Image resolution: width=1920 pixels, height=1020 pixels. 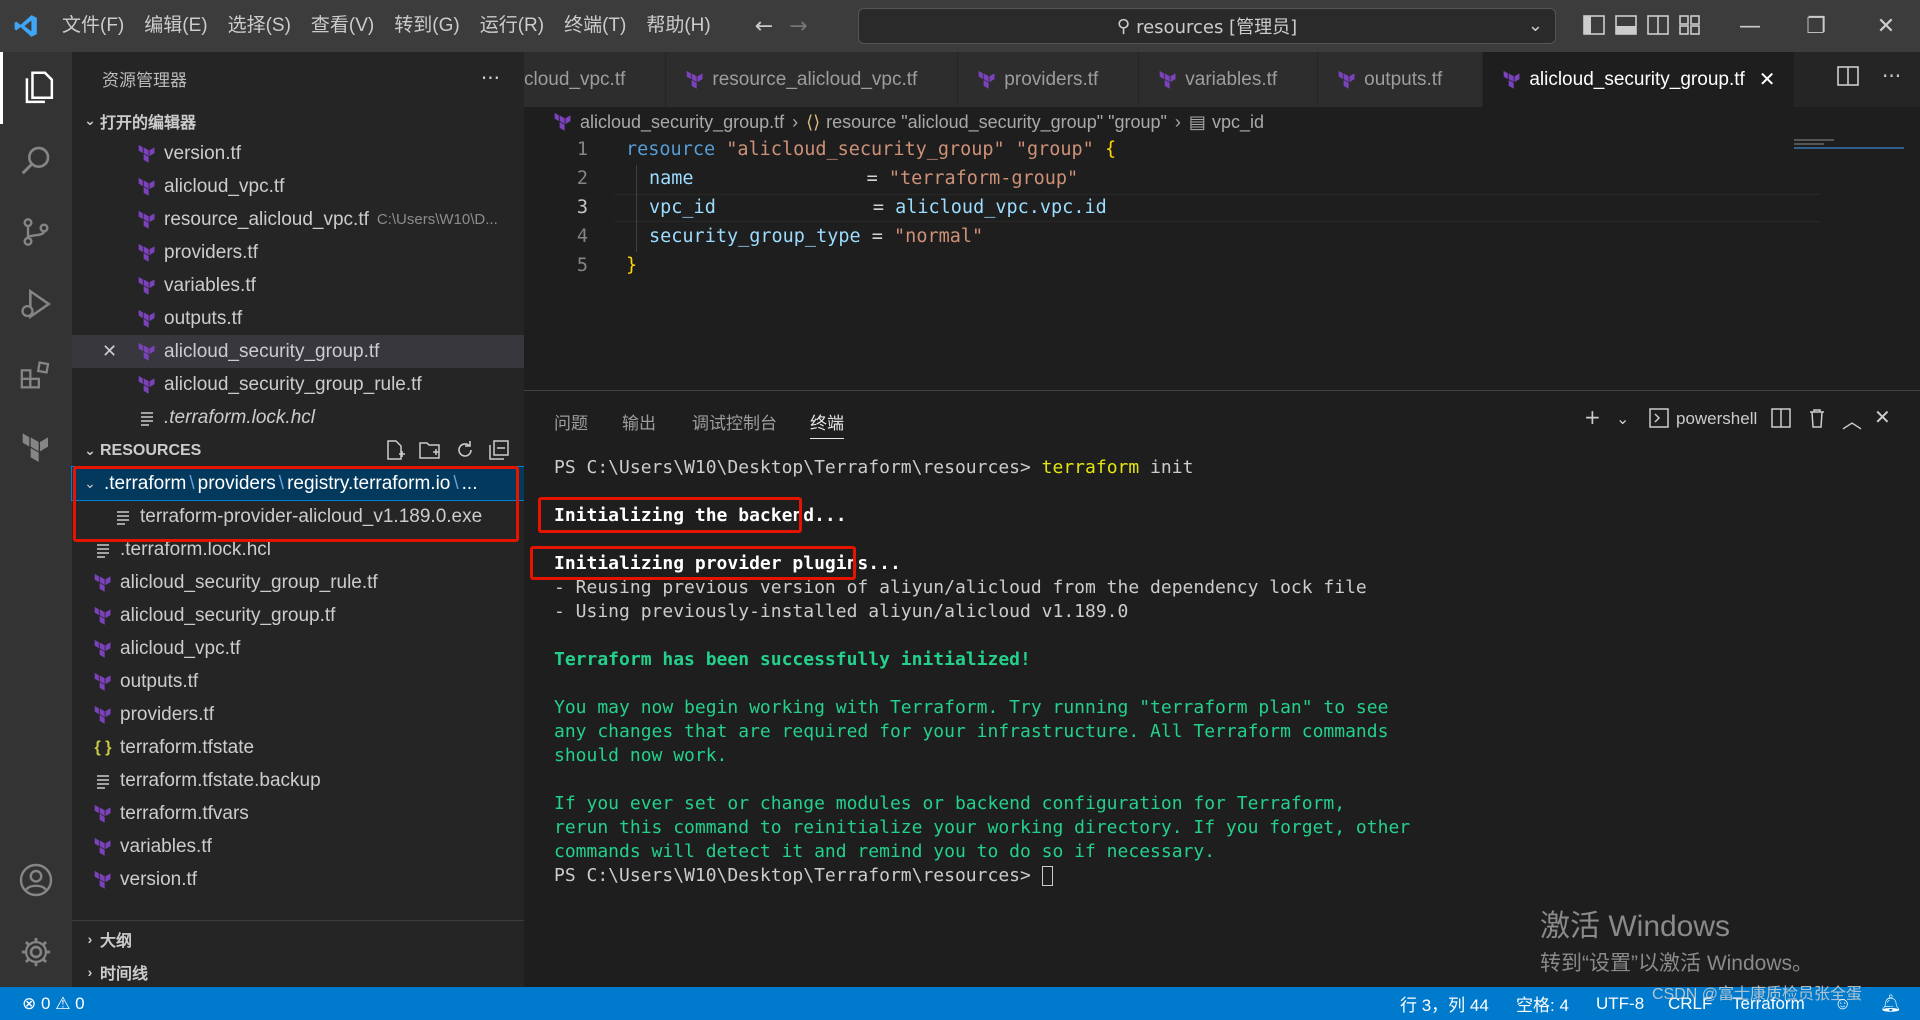 I want to click on file-item: { } terraform.tfstate, so click(x=298, y=747).